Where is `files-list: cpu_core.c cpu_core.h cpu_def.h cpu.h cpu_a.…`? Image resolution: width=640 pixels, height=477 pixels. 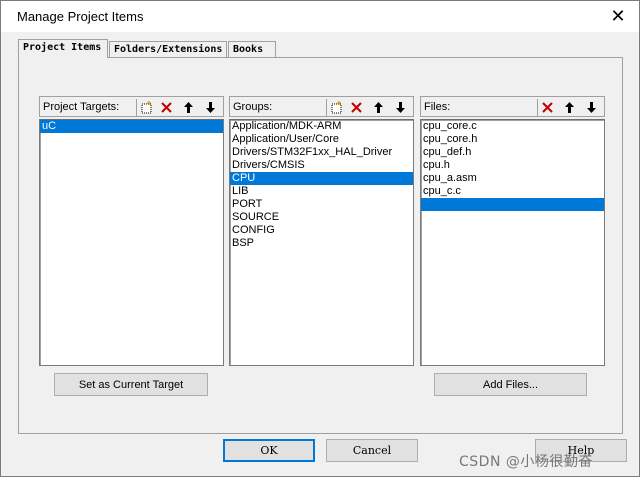
files-list: cpu_core.c cpu_core.h cpu_def.h cpu.h cpu_a.… is located at coordinates (512, 242).